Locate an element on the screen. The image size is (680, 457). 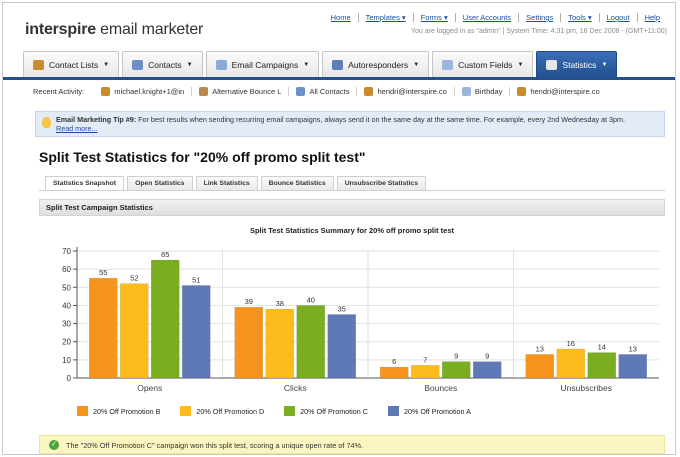
recent-item: Alternative Bounce L is located at coordinates (239, 91).